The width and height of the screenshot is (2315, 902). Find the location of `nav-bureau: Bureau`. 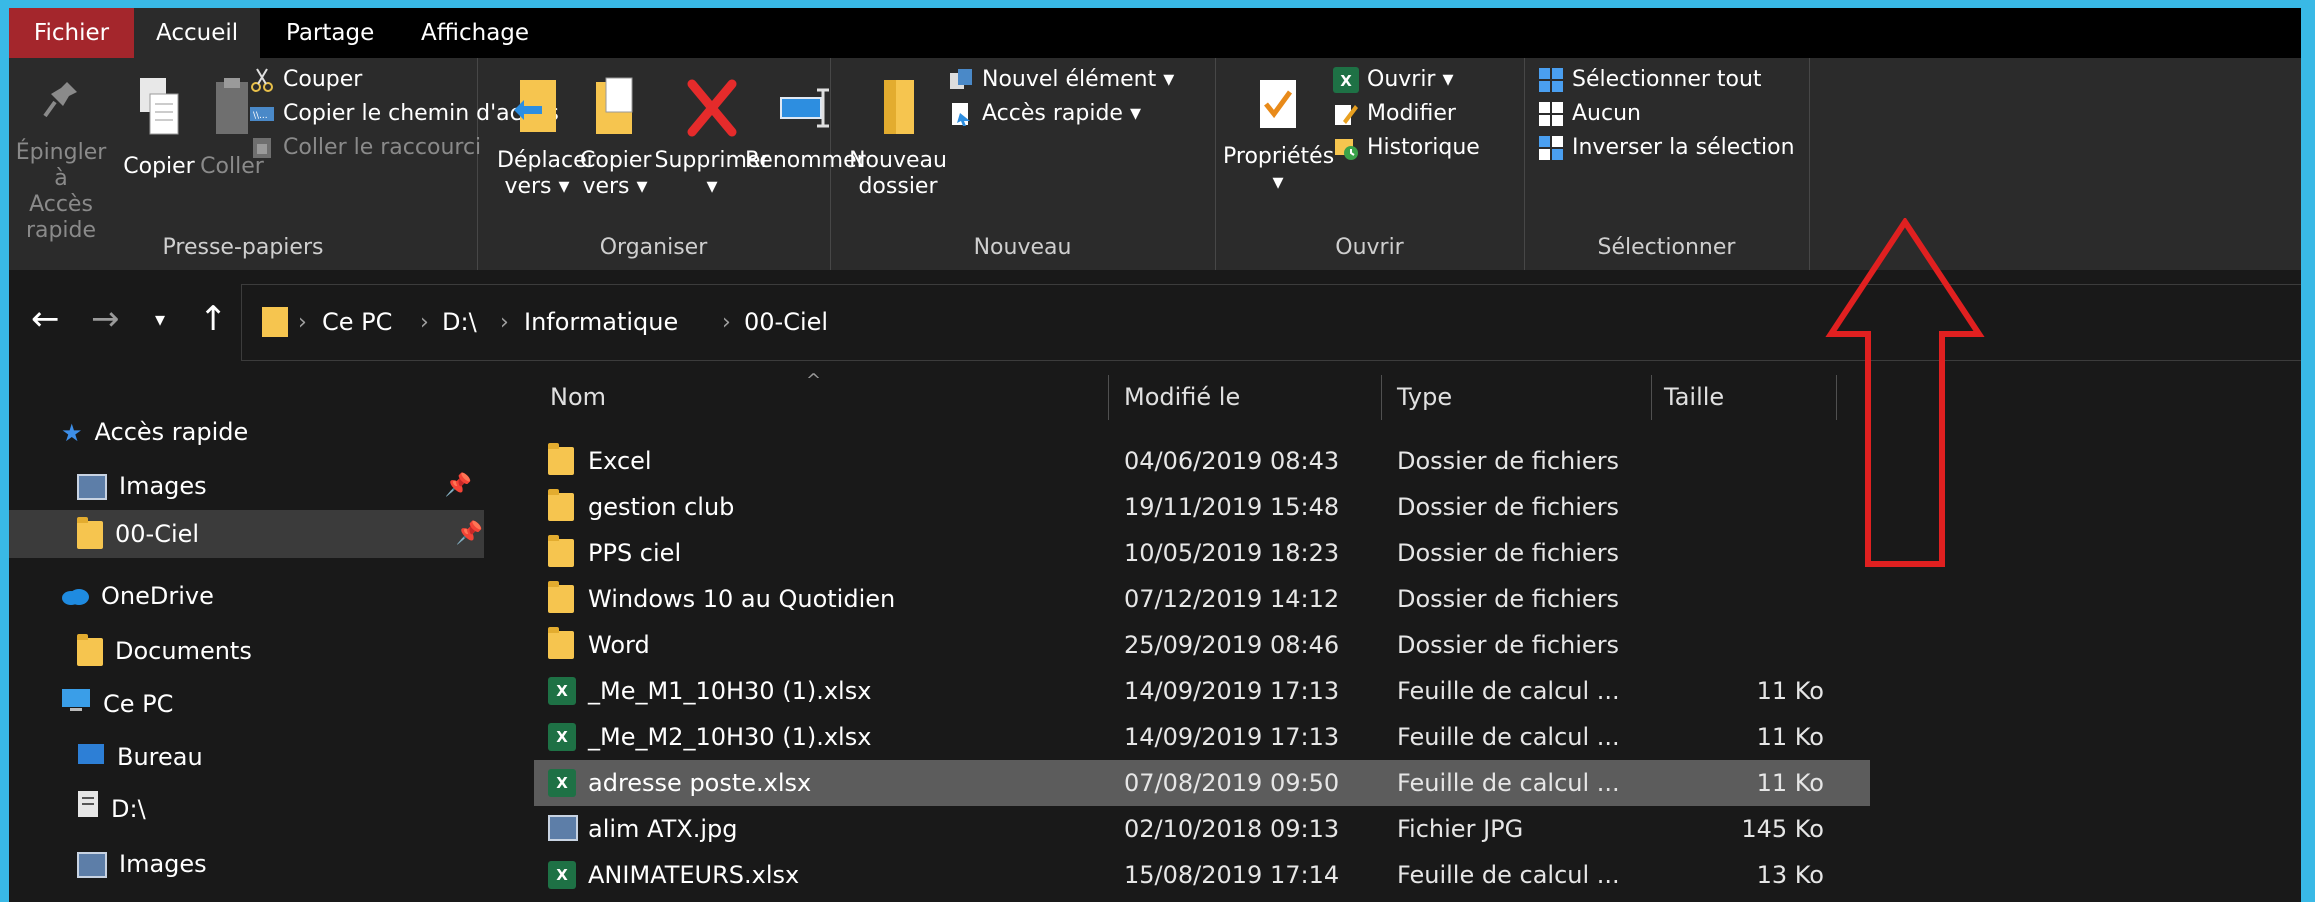

nav-bureau: Bureau is located at coordinates (279, 757).